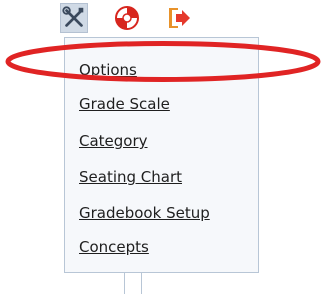 The width and height of the screenshot is (321, 294). Describe the element at coordinates (124, 104) in the screenshot. I see `menu-item-grade-scale: Grade Scale` at that location.